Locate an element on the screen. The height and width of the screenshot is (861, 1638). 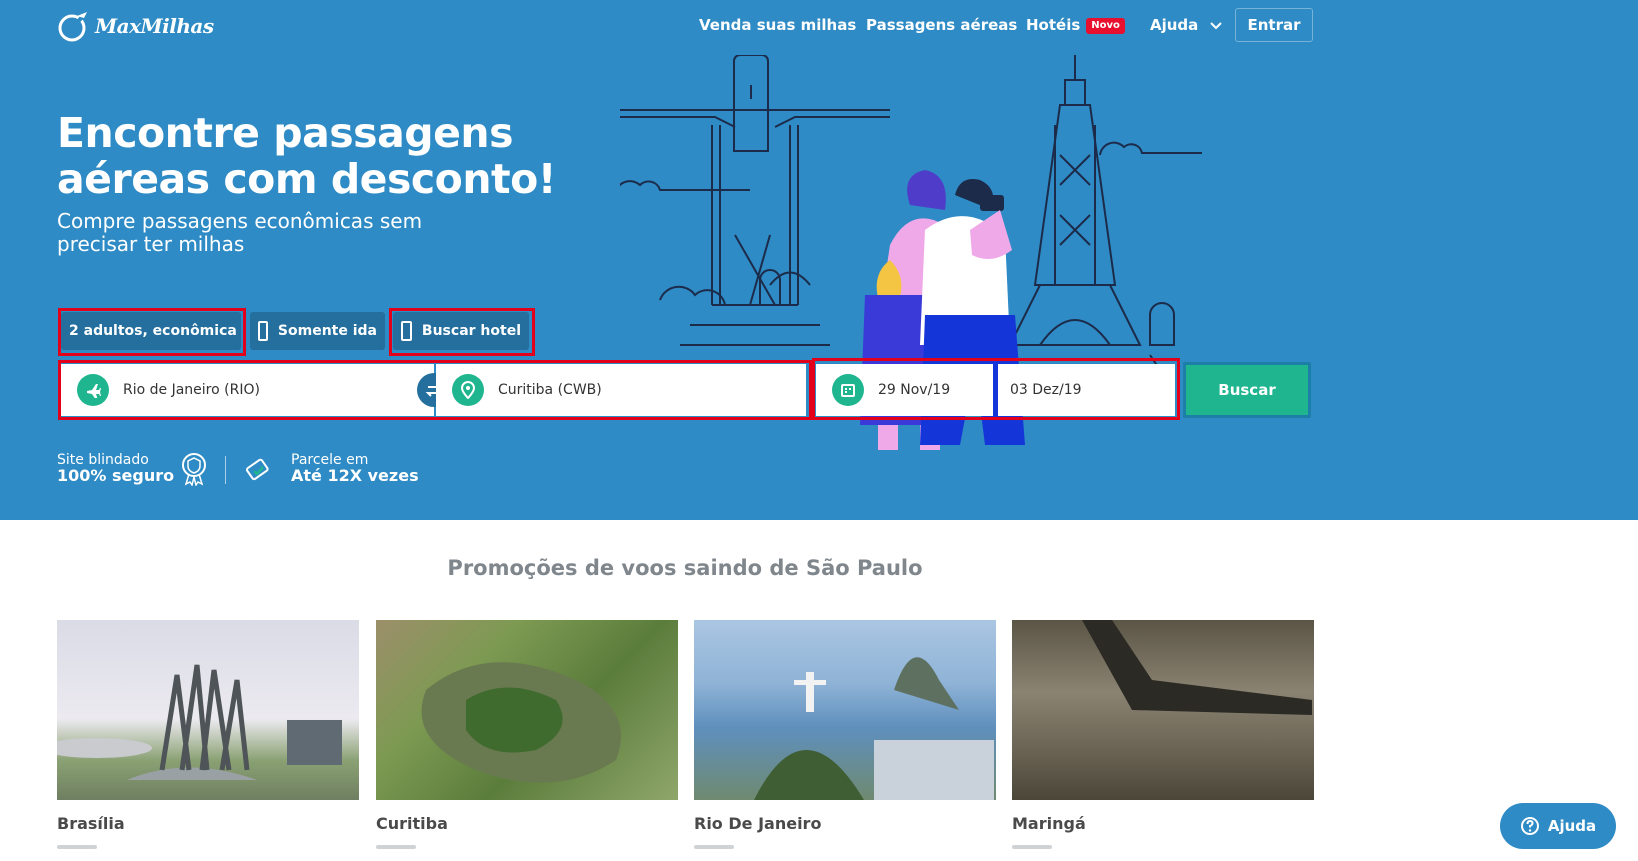
nav-item-hotels: Hotéis Novo is located at coordinates (1075, 25).